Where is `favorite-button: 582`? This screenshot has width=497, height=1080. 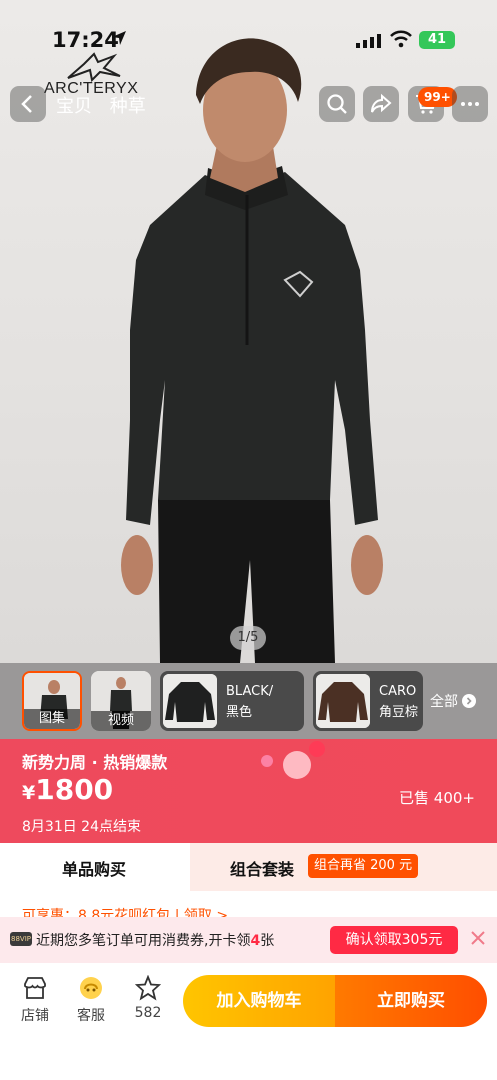 favorite-button: 582 is located at coordinates (148, 998).